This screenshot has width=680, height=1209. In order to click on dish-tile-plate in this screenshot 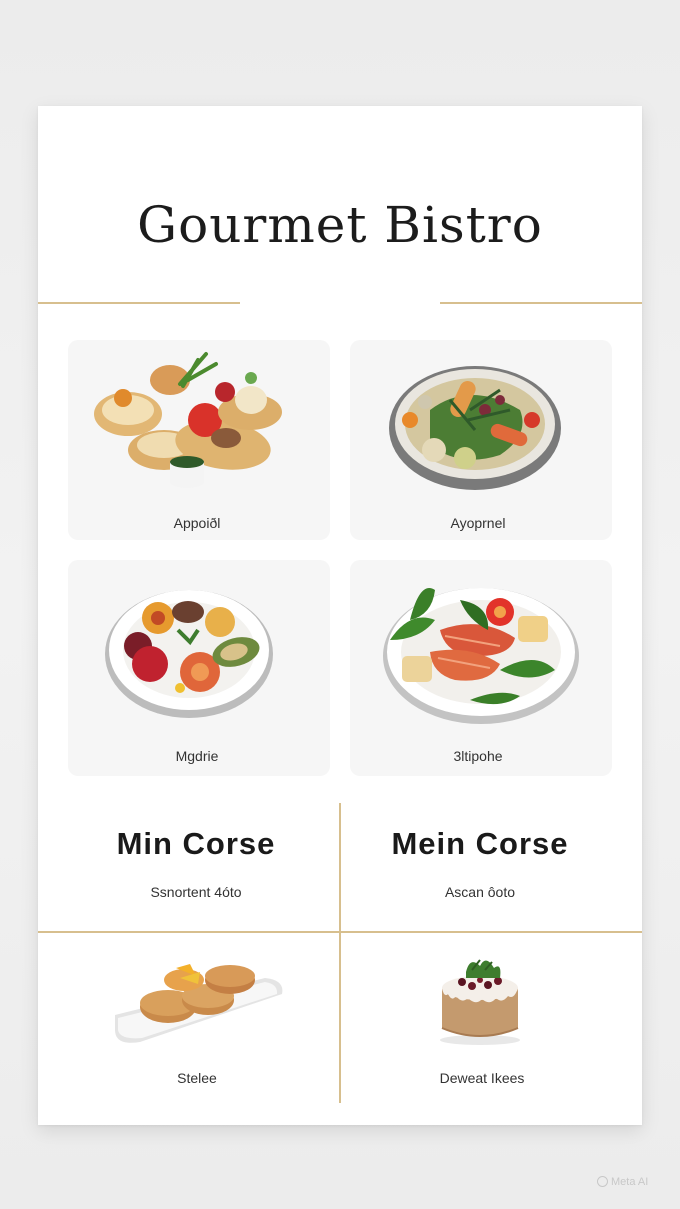, I will do `click(199, 668)`.